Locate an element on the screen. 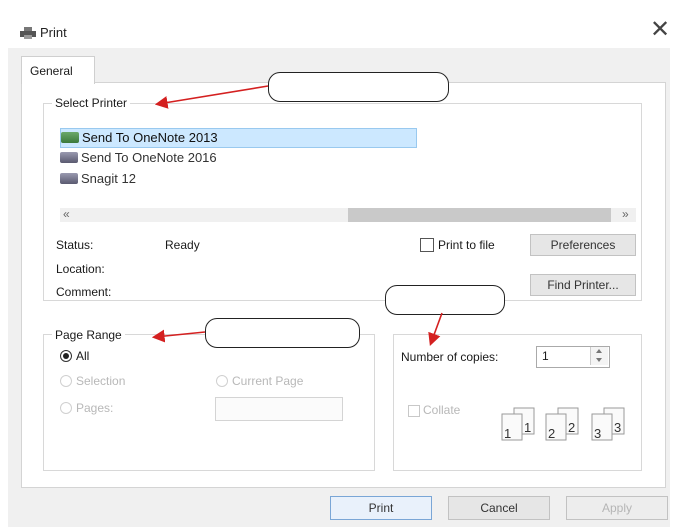 The image size is (678, 527). printer-name: Send To OneNote 2013 is located at coordinates (150, 137).